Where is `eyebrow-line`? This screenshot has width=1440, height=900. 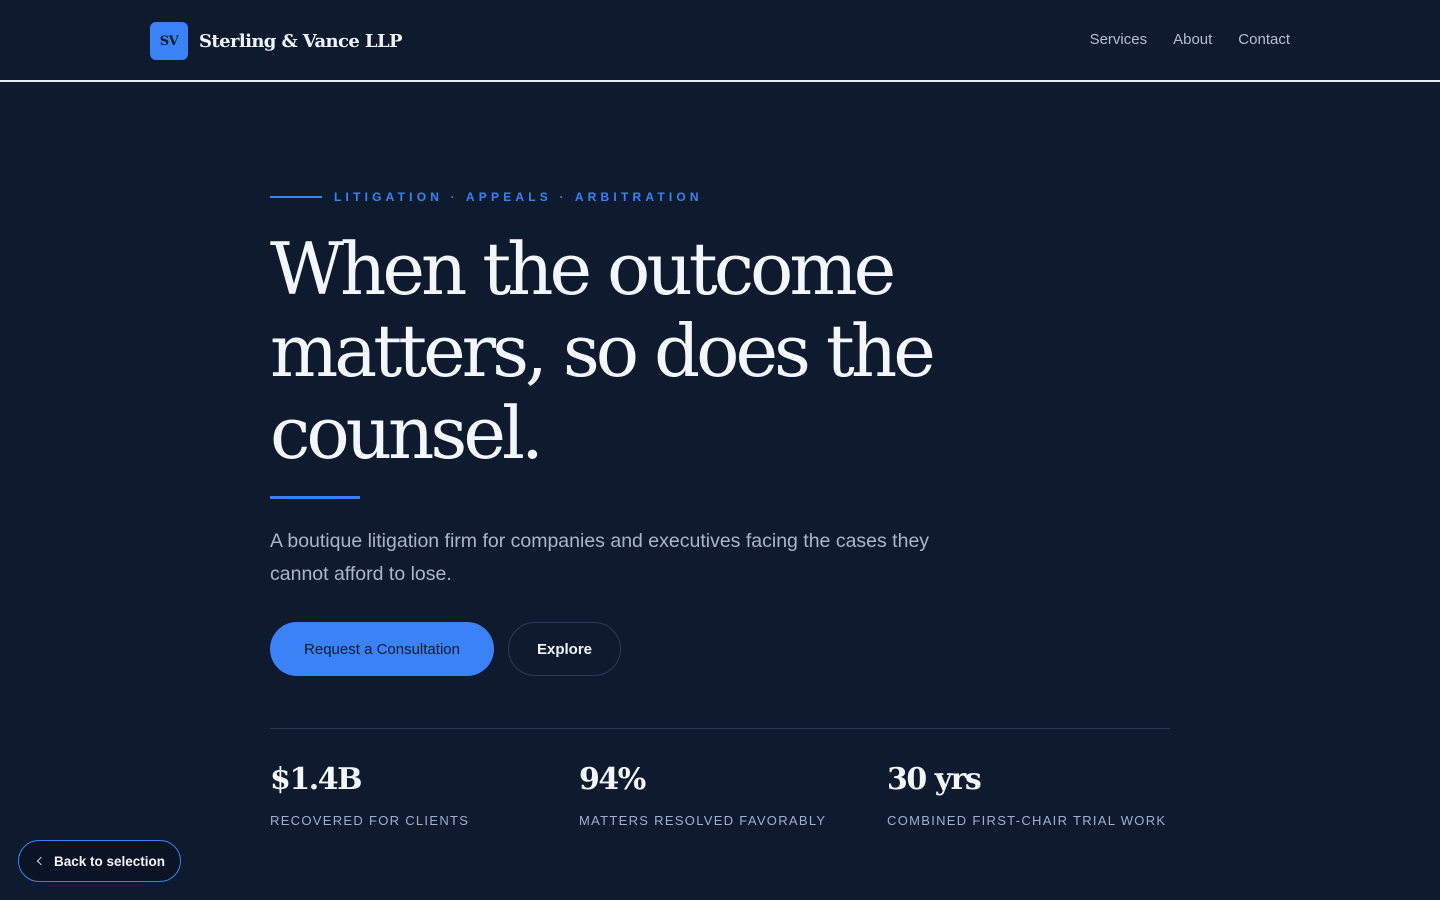
eyebrow-line is located at coordinates (296, 197).